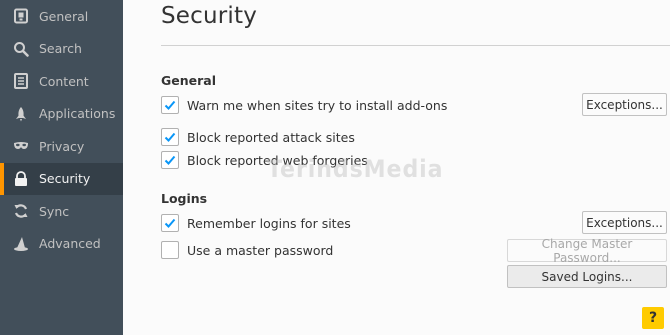  Describe the element at coordinates (209, 16) in the screenshot. I see `page-title: Security` at that location.